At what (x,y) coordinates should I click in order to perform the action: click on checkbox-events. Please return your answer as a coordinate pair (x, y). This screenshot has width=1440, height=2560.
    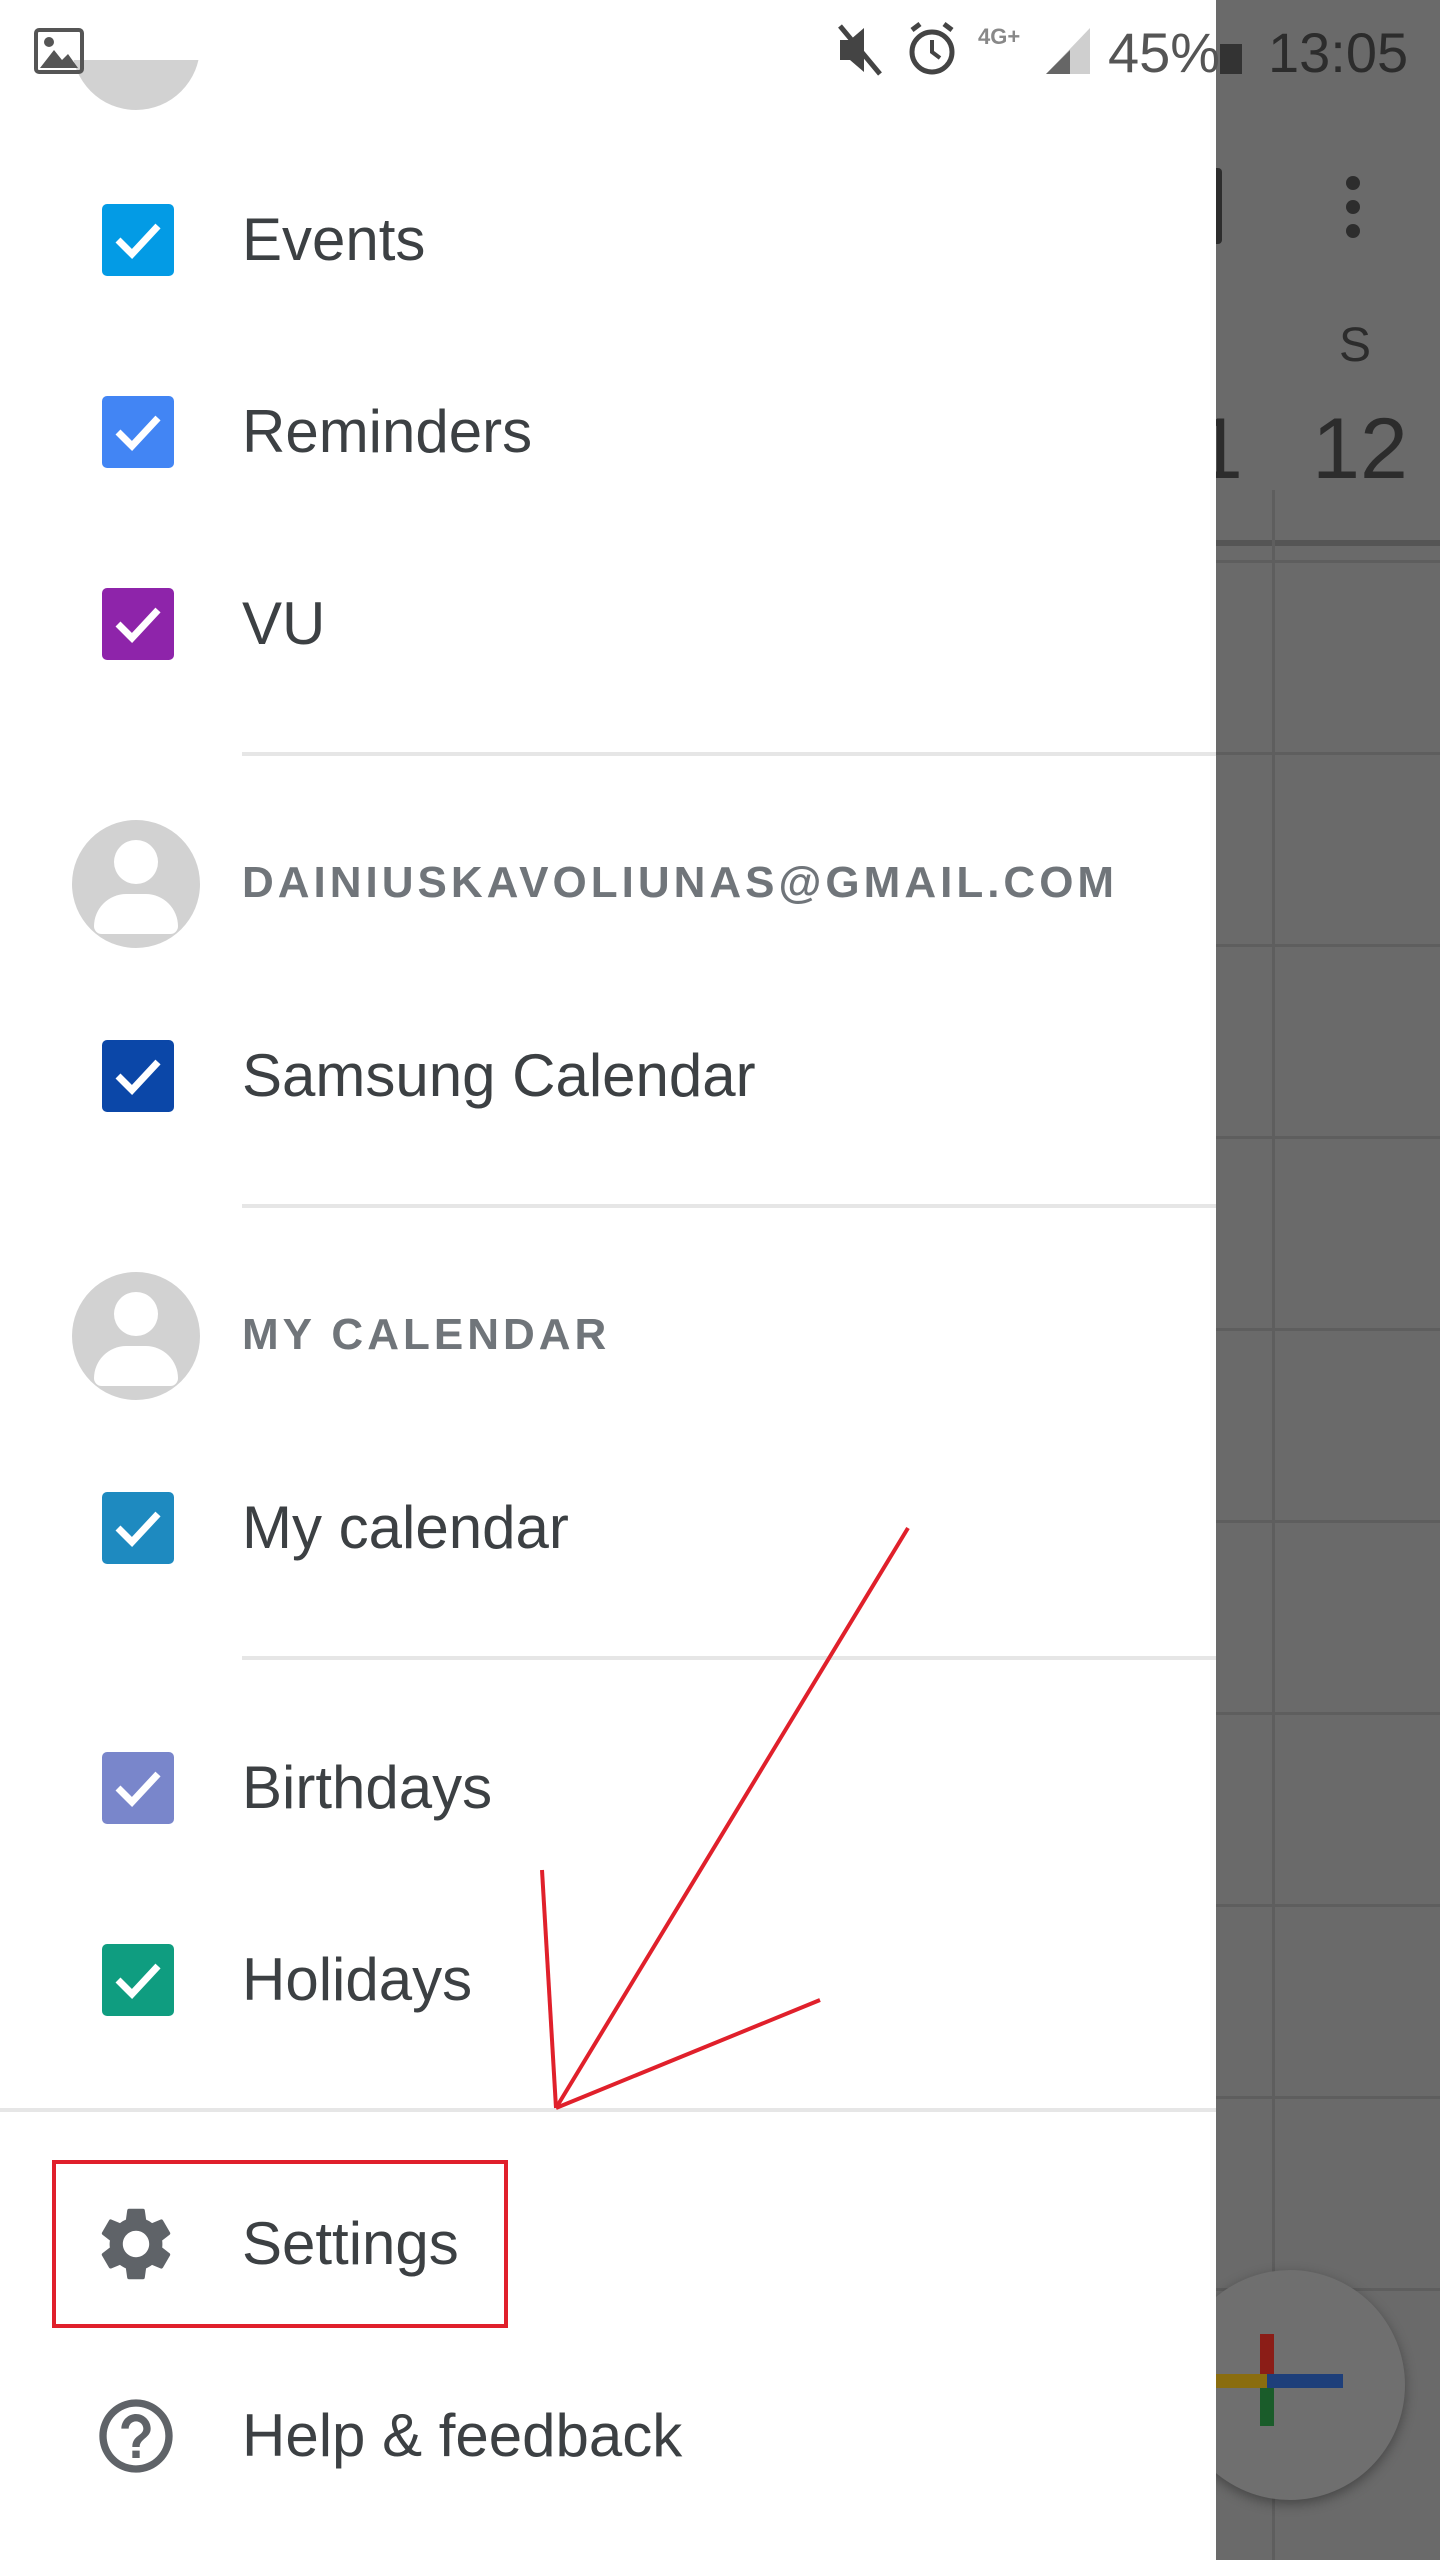
    Looking at the image, I should click on (138, 240).